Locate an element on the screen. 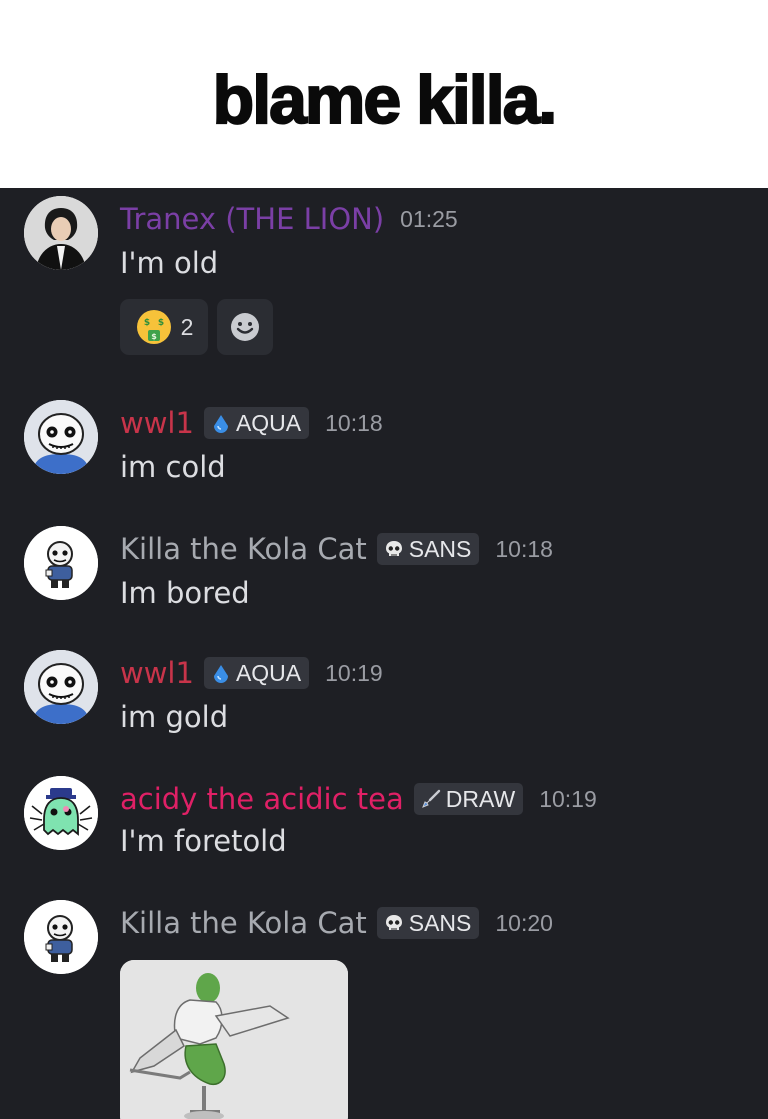 The image size is (768, 1119). timestamp: 01:25 is located at coordinates (429, 218).